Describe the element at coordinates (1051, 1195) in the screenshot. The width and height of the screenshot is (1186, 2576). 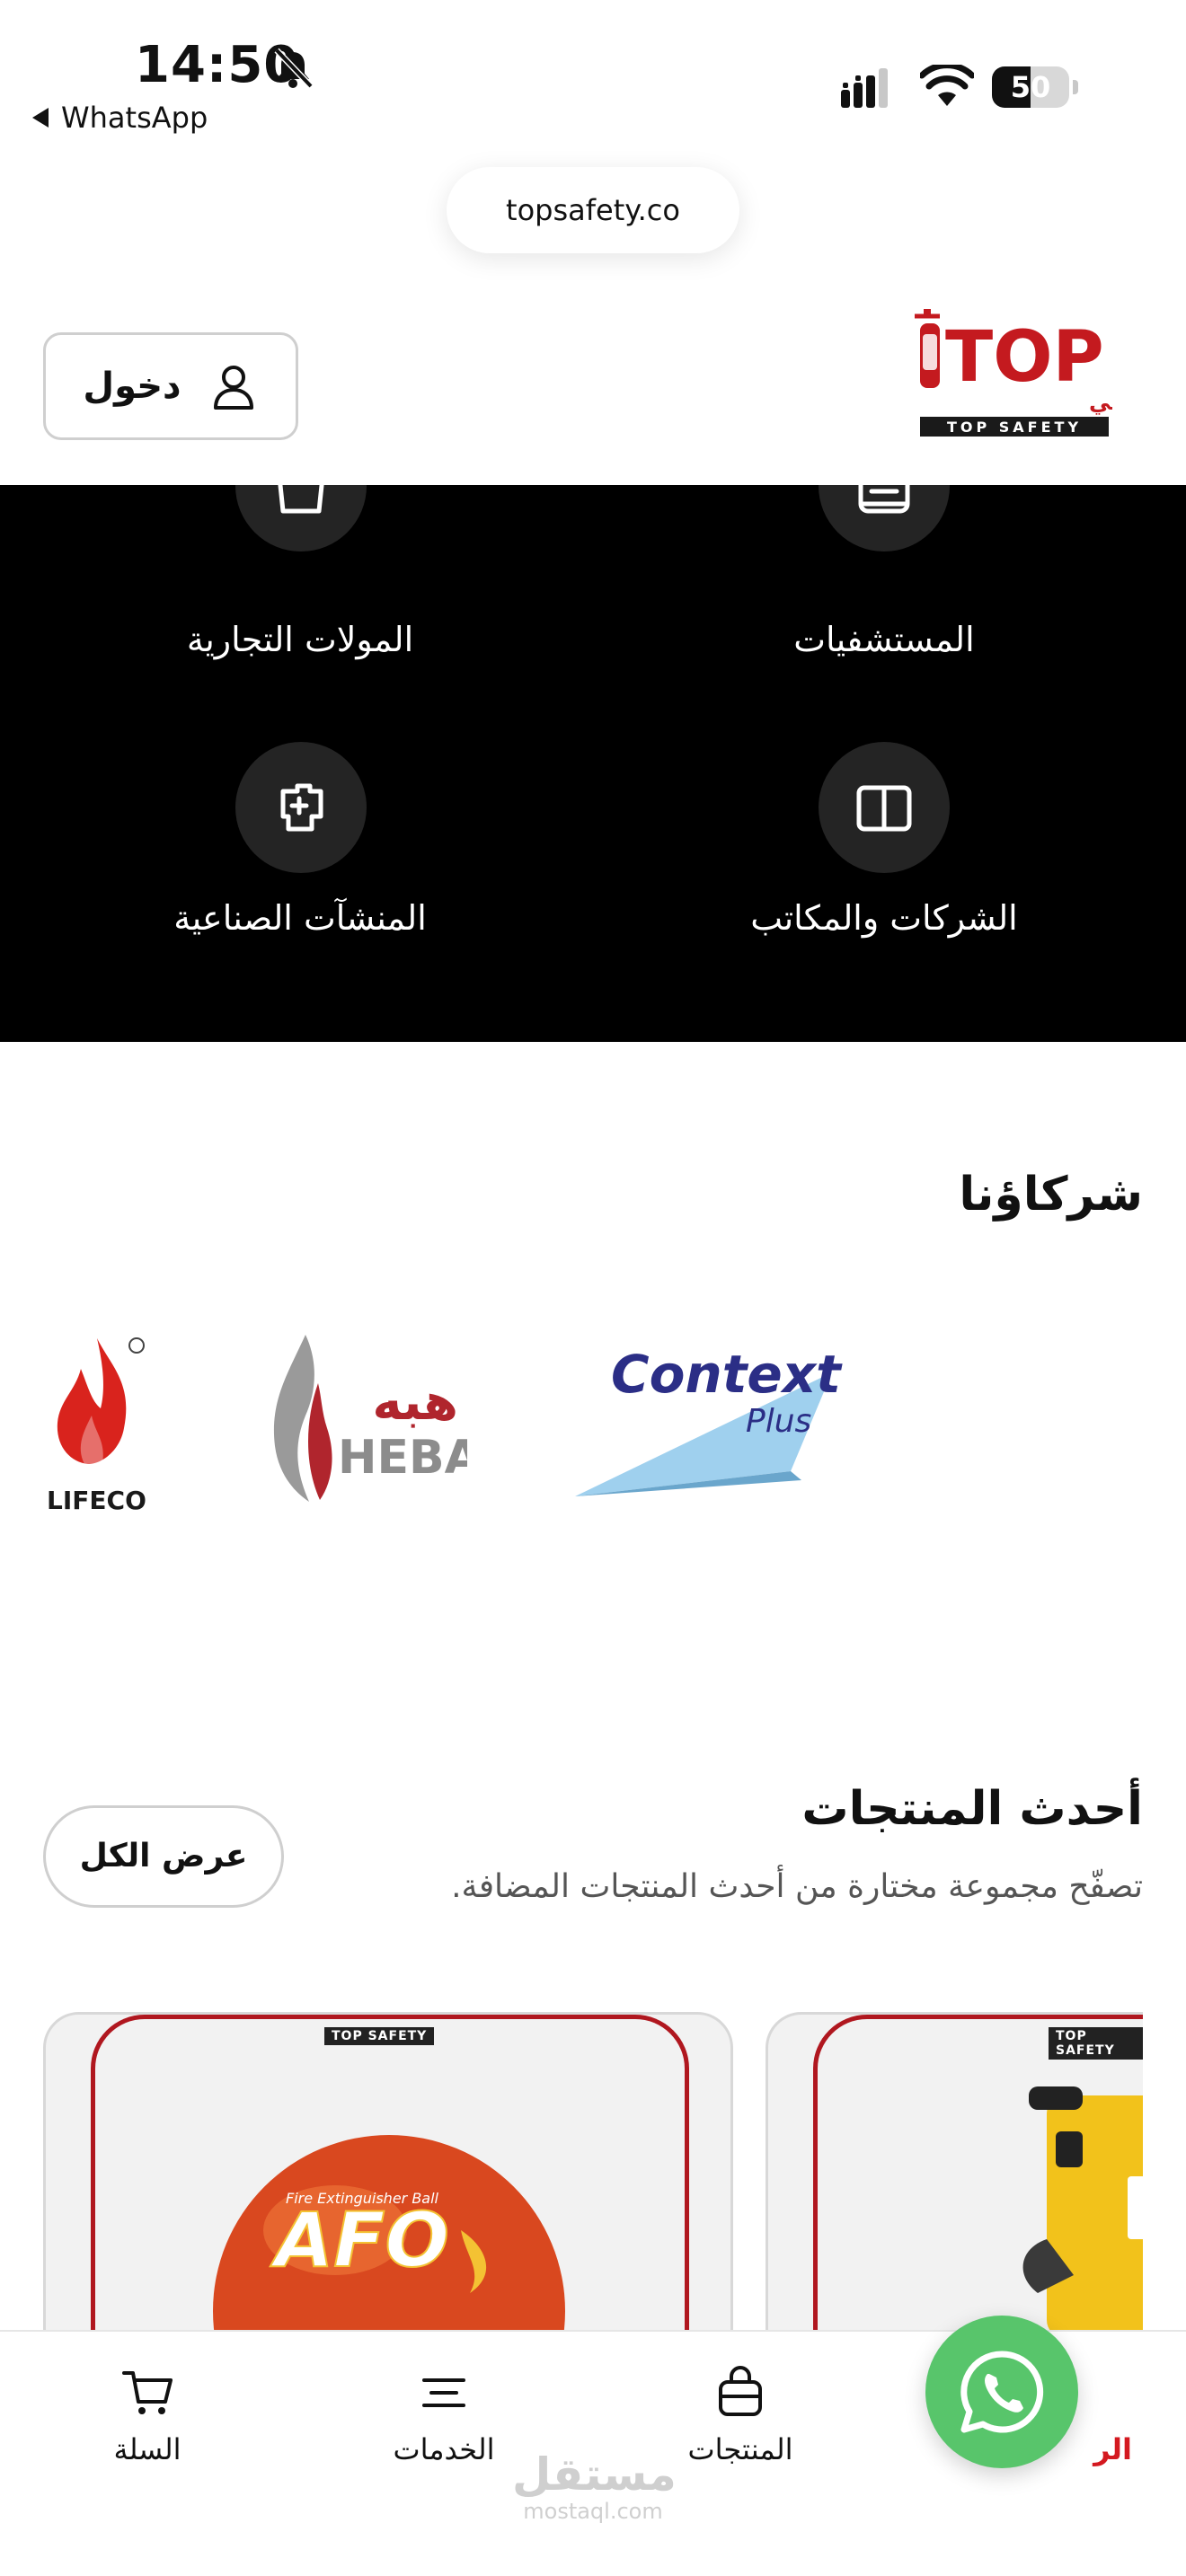
I see `partners-title: شركاؤنا` at that location.